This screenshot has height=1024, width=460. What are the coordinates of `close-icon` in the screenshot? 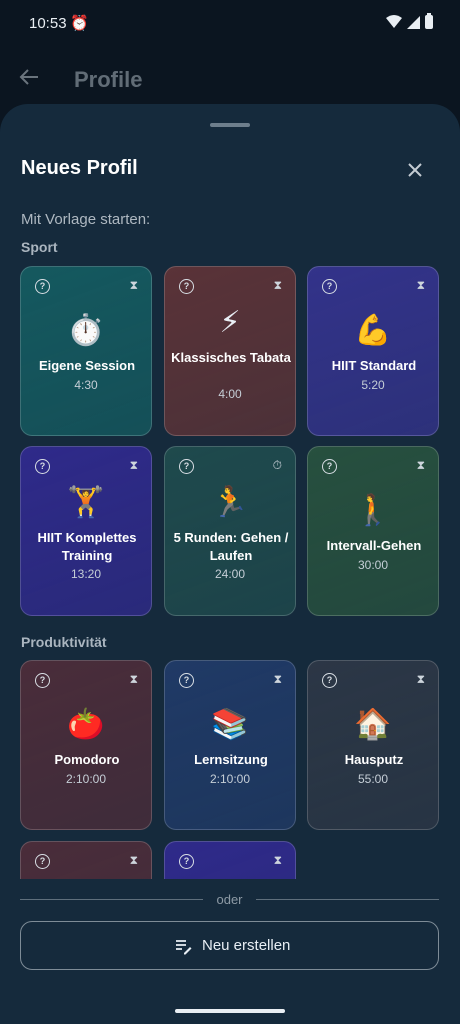 It's located at (415, 170).